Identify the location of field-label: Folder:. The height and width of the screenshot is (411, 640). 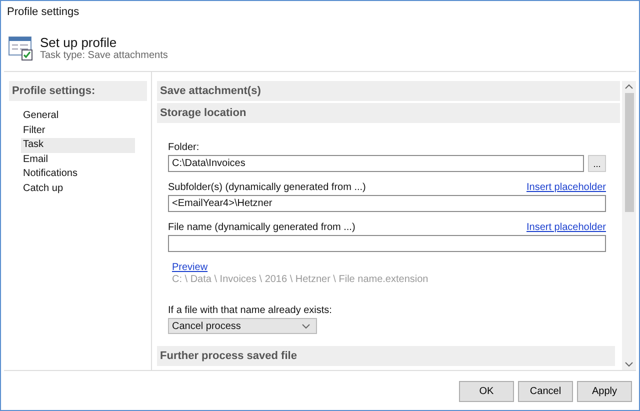
(184, 147).